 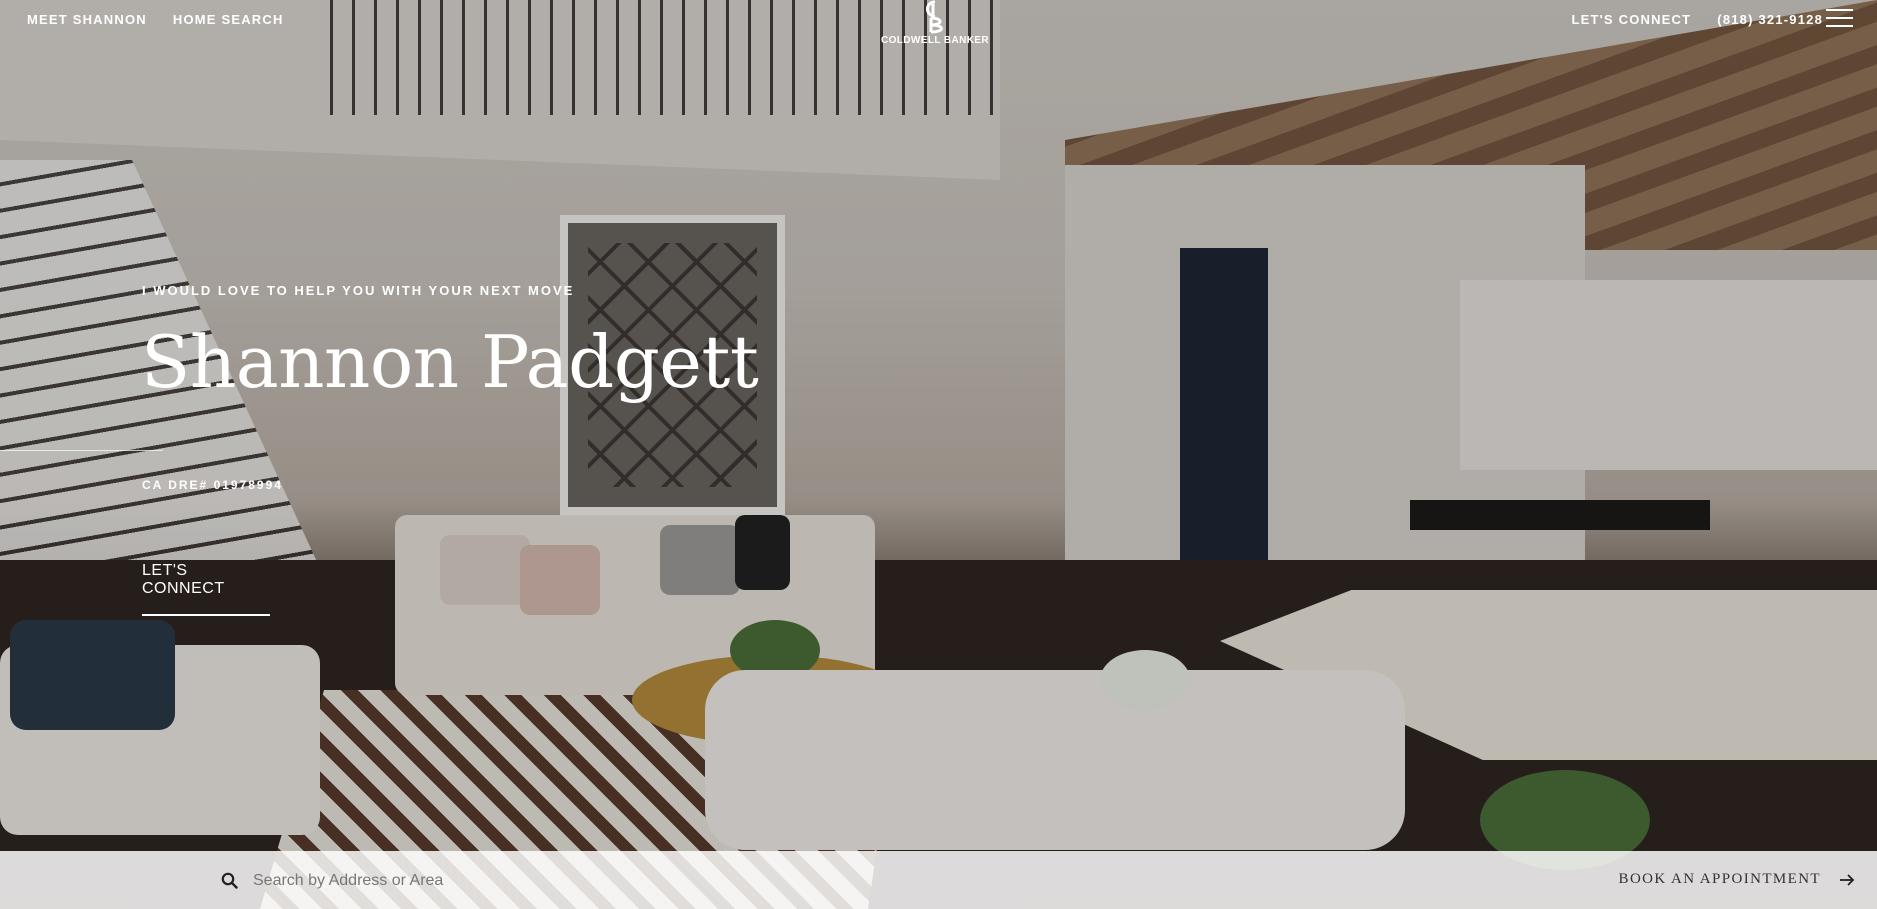 What do you see at coordinates (212, 485) in the screenshot?
I see `license-number: CA DRE# 01978994` at bounding box center [212, 485].